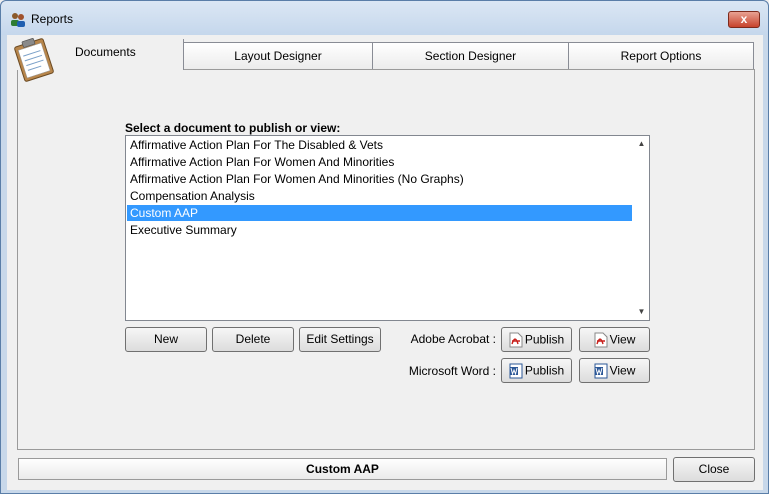 This screenshot has width=769, height=494. Describe the element at coordinates (233, 128) in the screenshot. I see `document-list-label: Select a document to publish or view:` at that location.